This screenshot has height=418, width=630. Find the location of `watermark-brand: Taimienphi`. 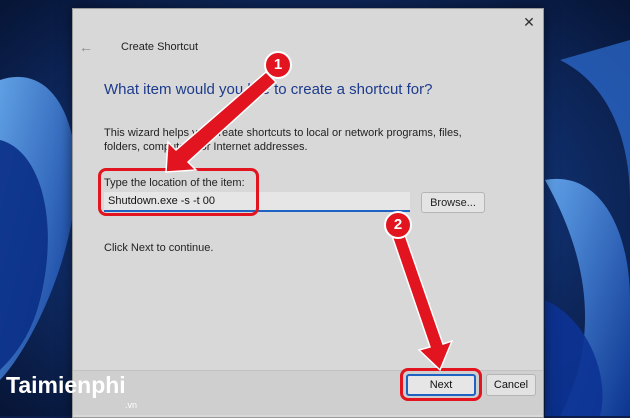

watermark-brand: Taimienphi is located at coordinates (66, 385).